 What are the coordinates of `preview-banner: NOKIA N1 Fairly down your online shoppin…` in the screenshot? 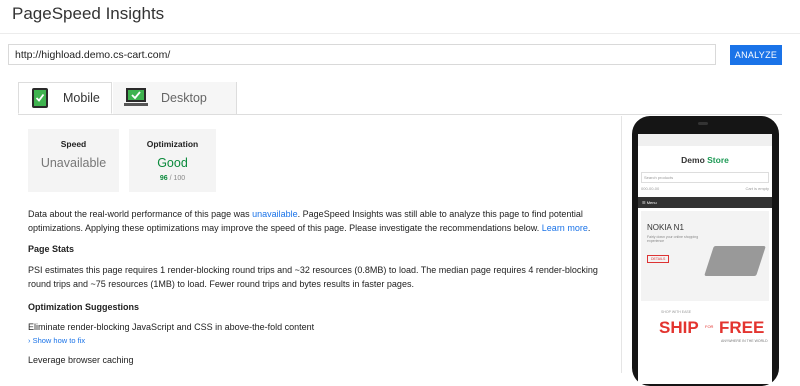 It's located at (705, 256).